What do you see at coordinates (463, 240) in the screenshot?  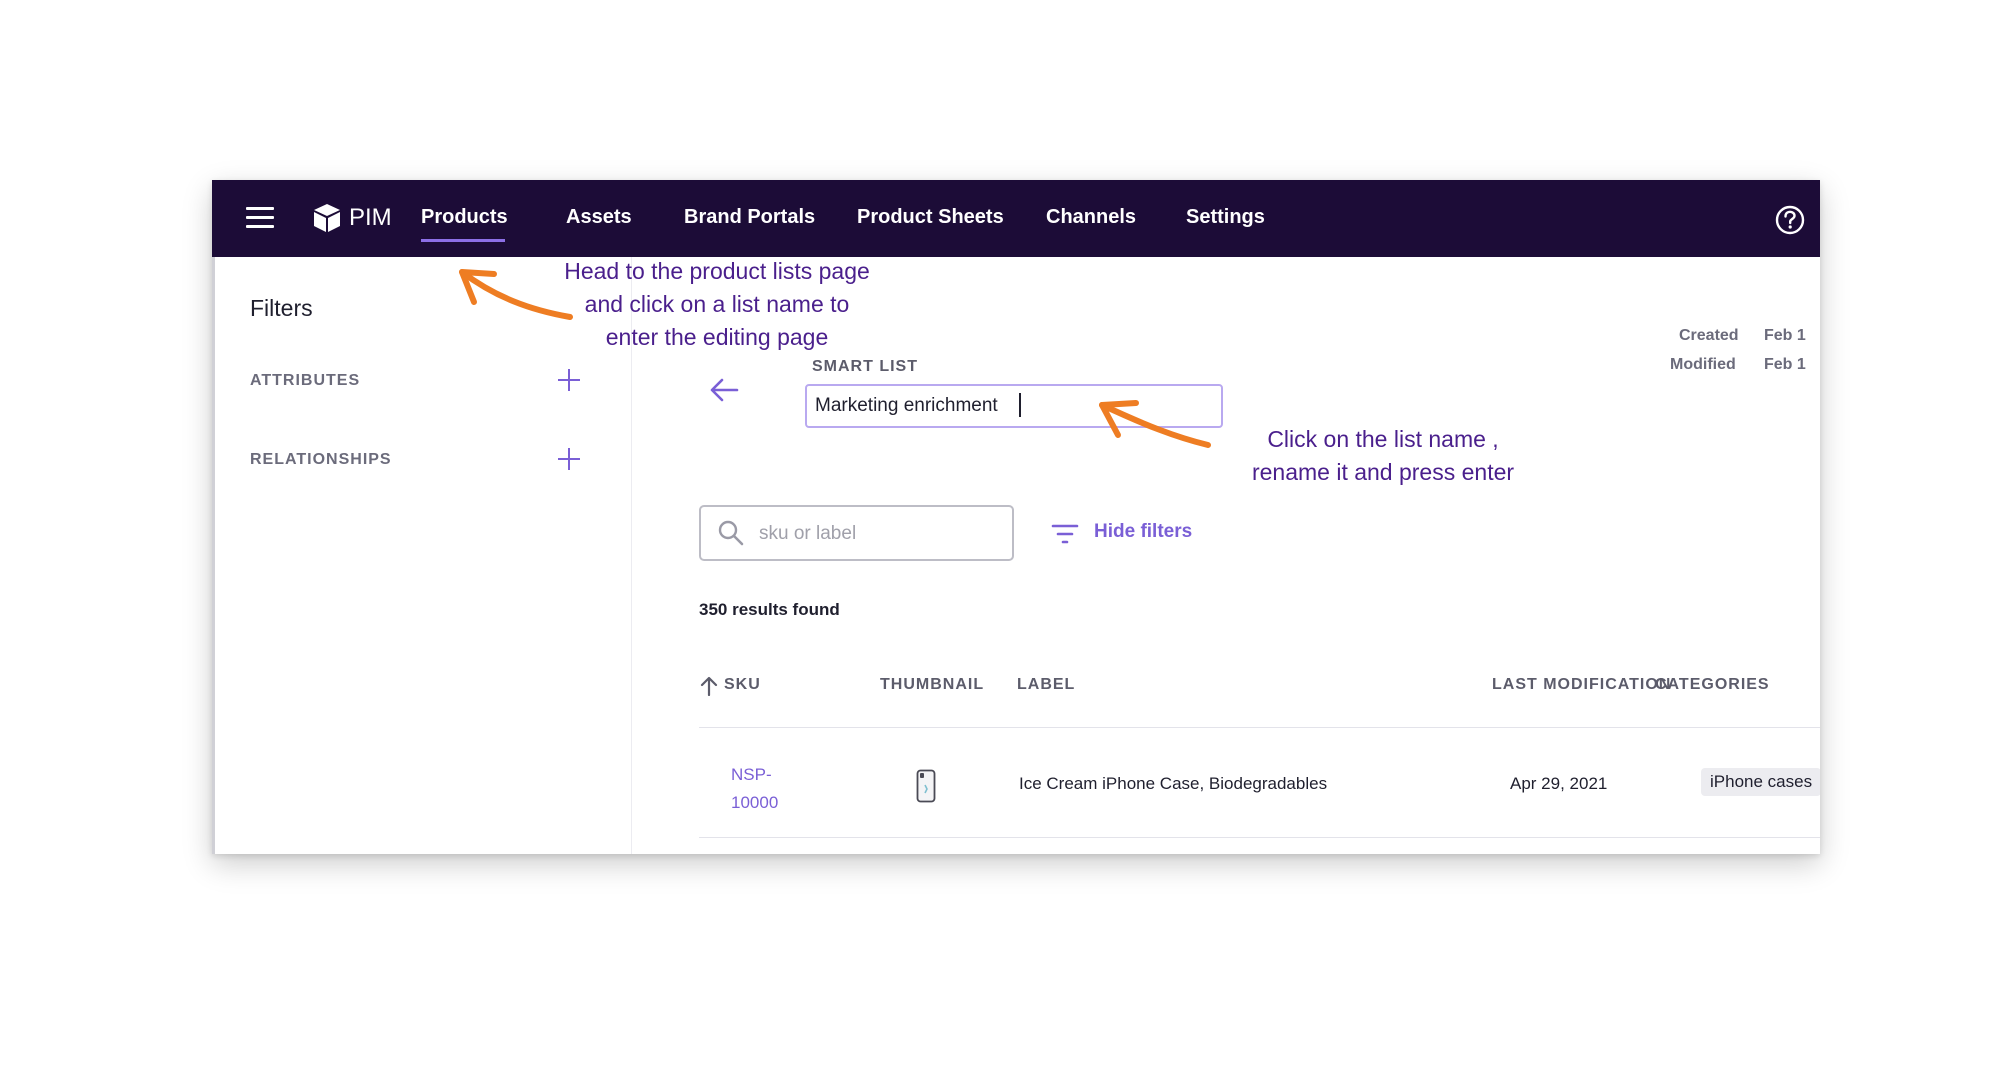 I see `nav-active-indicator` at bounding box center [463, 240].